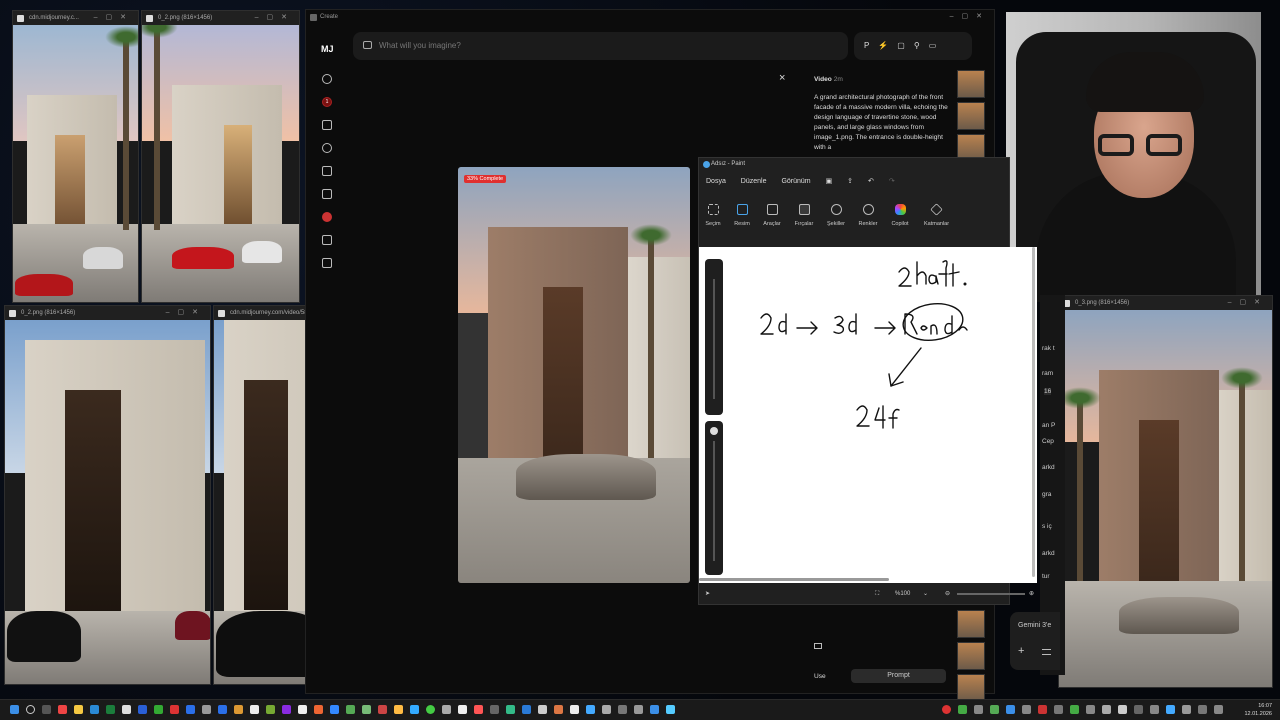 The height and width of the screenshot is (720, 1280). I want to click on share-icon: ⇪, so click(850, 181).